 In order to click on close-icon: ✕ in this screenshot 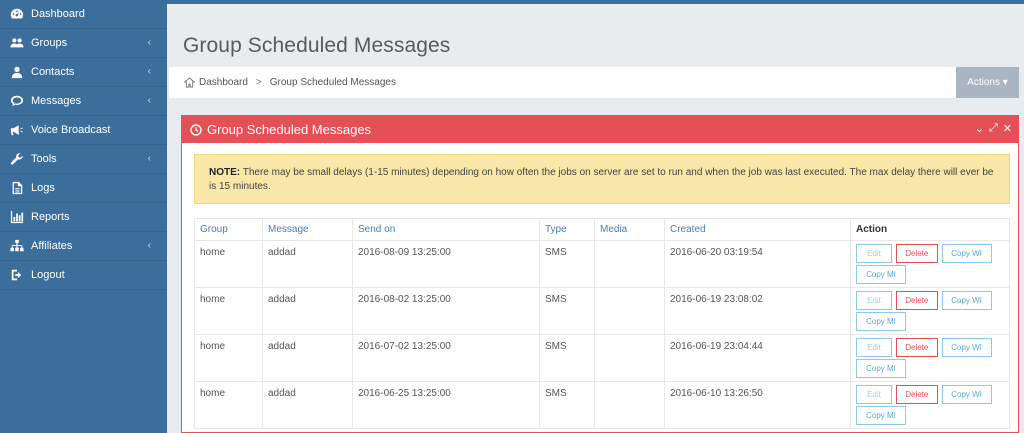, I will do `click(1007, 128)`.